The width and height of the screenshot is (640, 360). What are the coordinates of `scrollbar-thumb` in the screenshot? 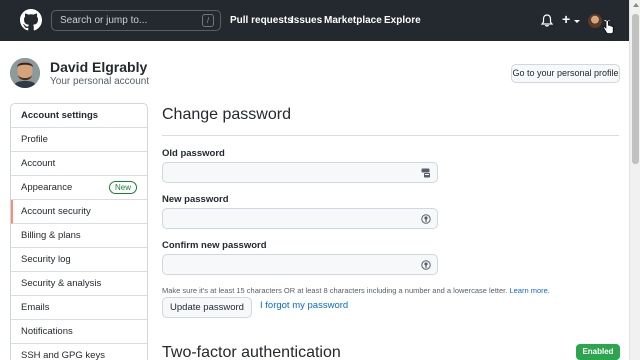 It's located at (635, 89).